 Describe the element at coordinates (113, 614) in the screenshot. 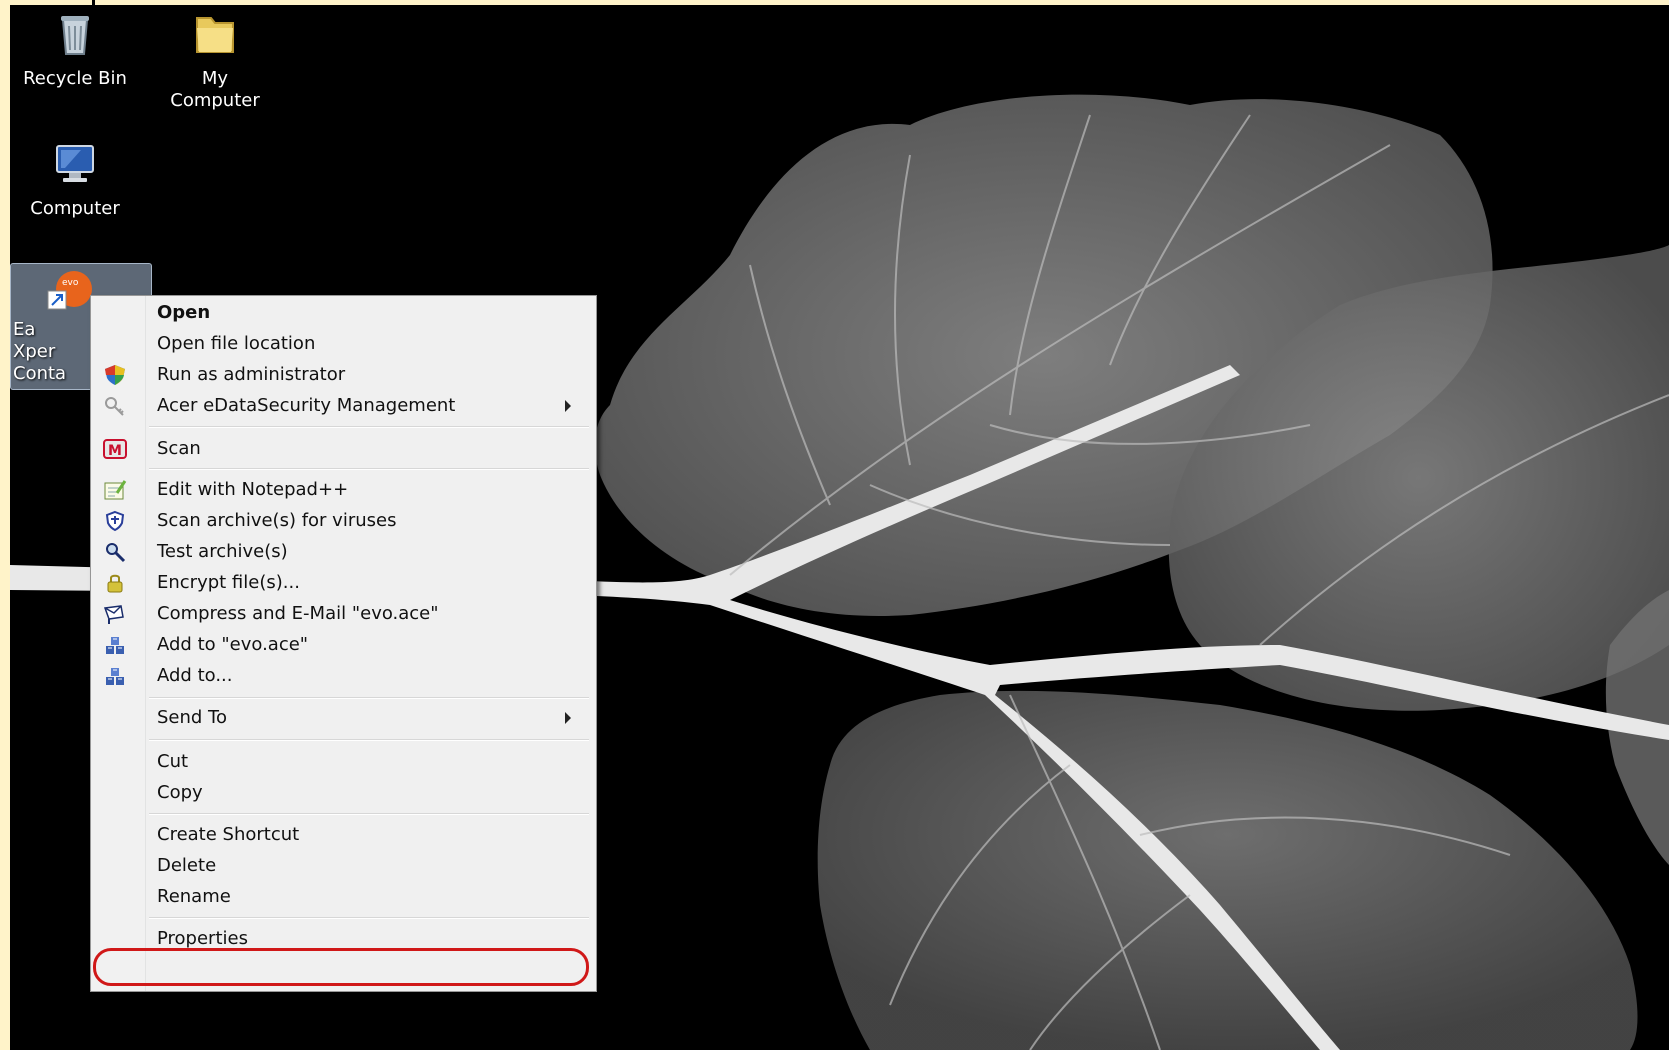

I see `mail-compress-icon` at that location.